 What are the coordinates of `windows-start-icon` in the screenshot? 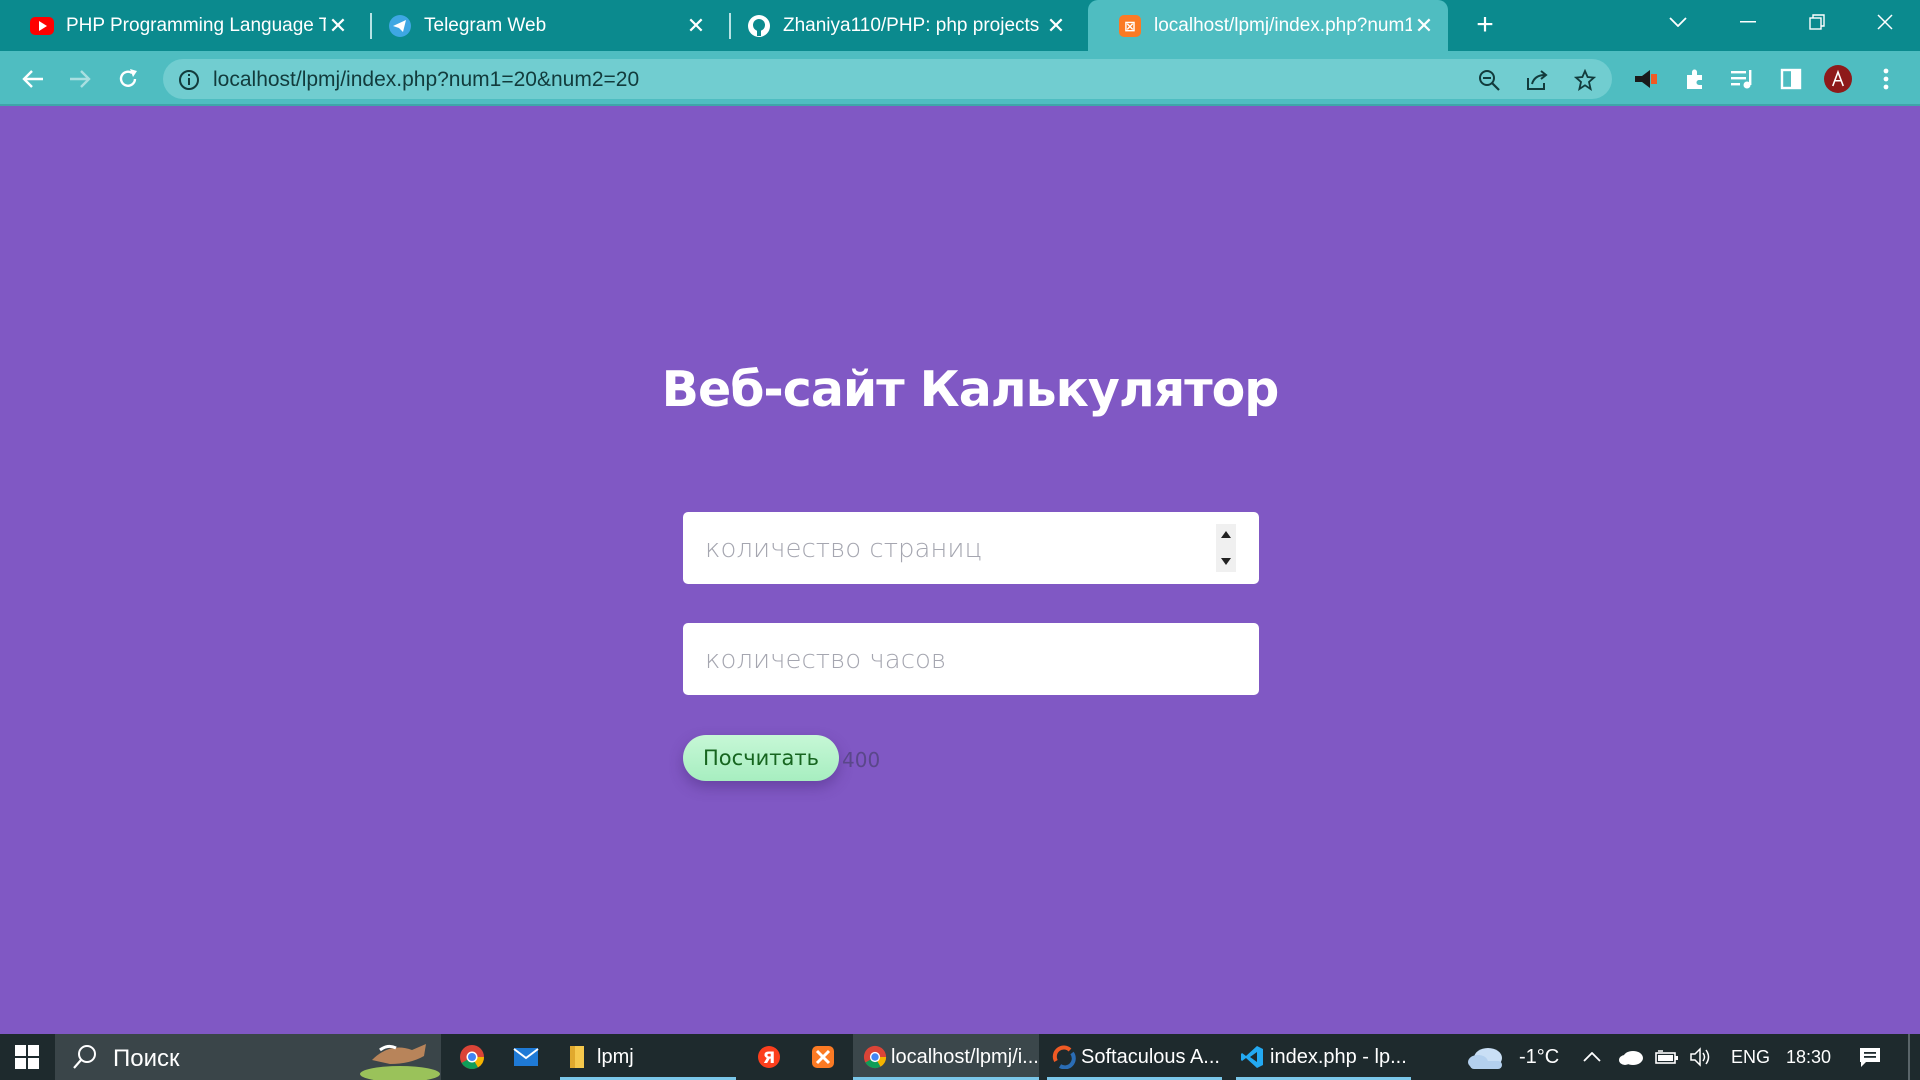 It's located at (27, 1057).